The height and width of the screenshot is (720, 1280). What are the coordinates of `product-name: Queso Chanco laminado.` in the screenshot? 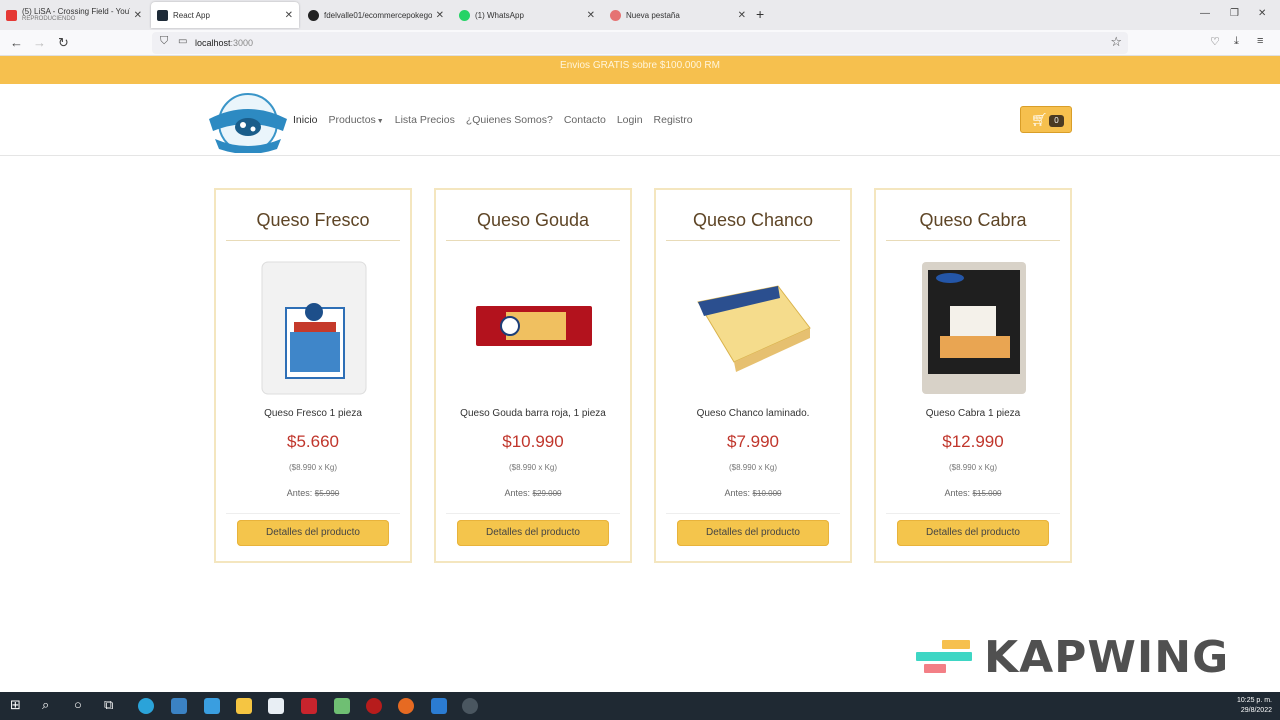 It's located at (753, 413).